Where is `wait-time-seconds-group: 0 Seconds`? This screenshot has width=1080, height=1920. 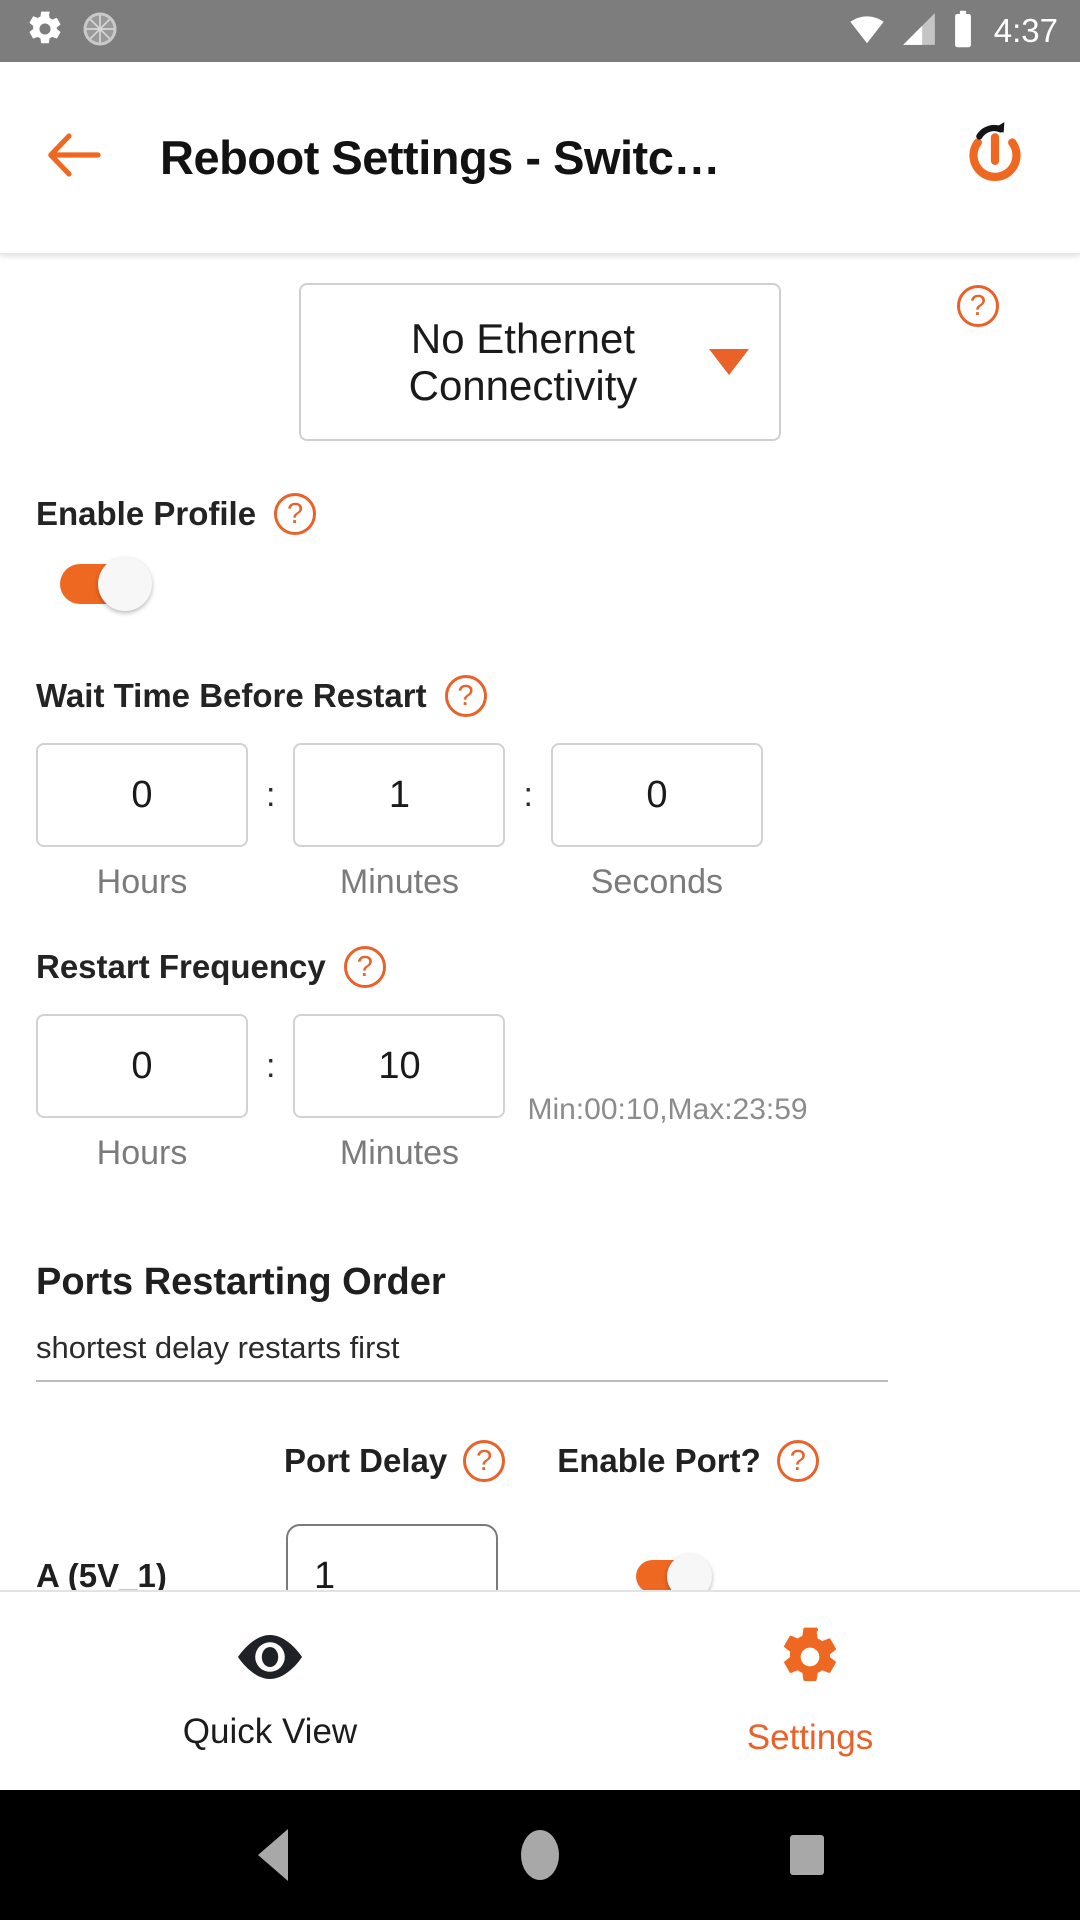
wait-time-seconds-group: 0 Seconds is located at coordinates (656, 822).